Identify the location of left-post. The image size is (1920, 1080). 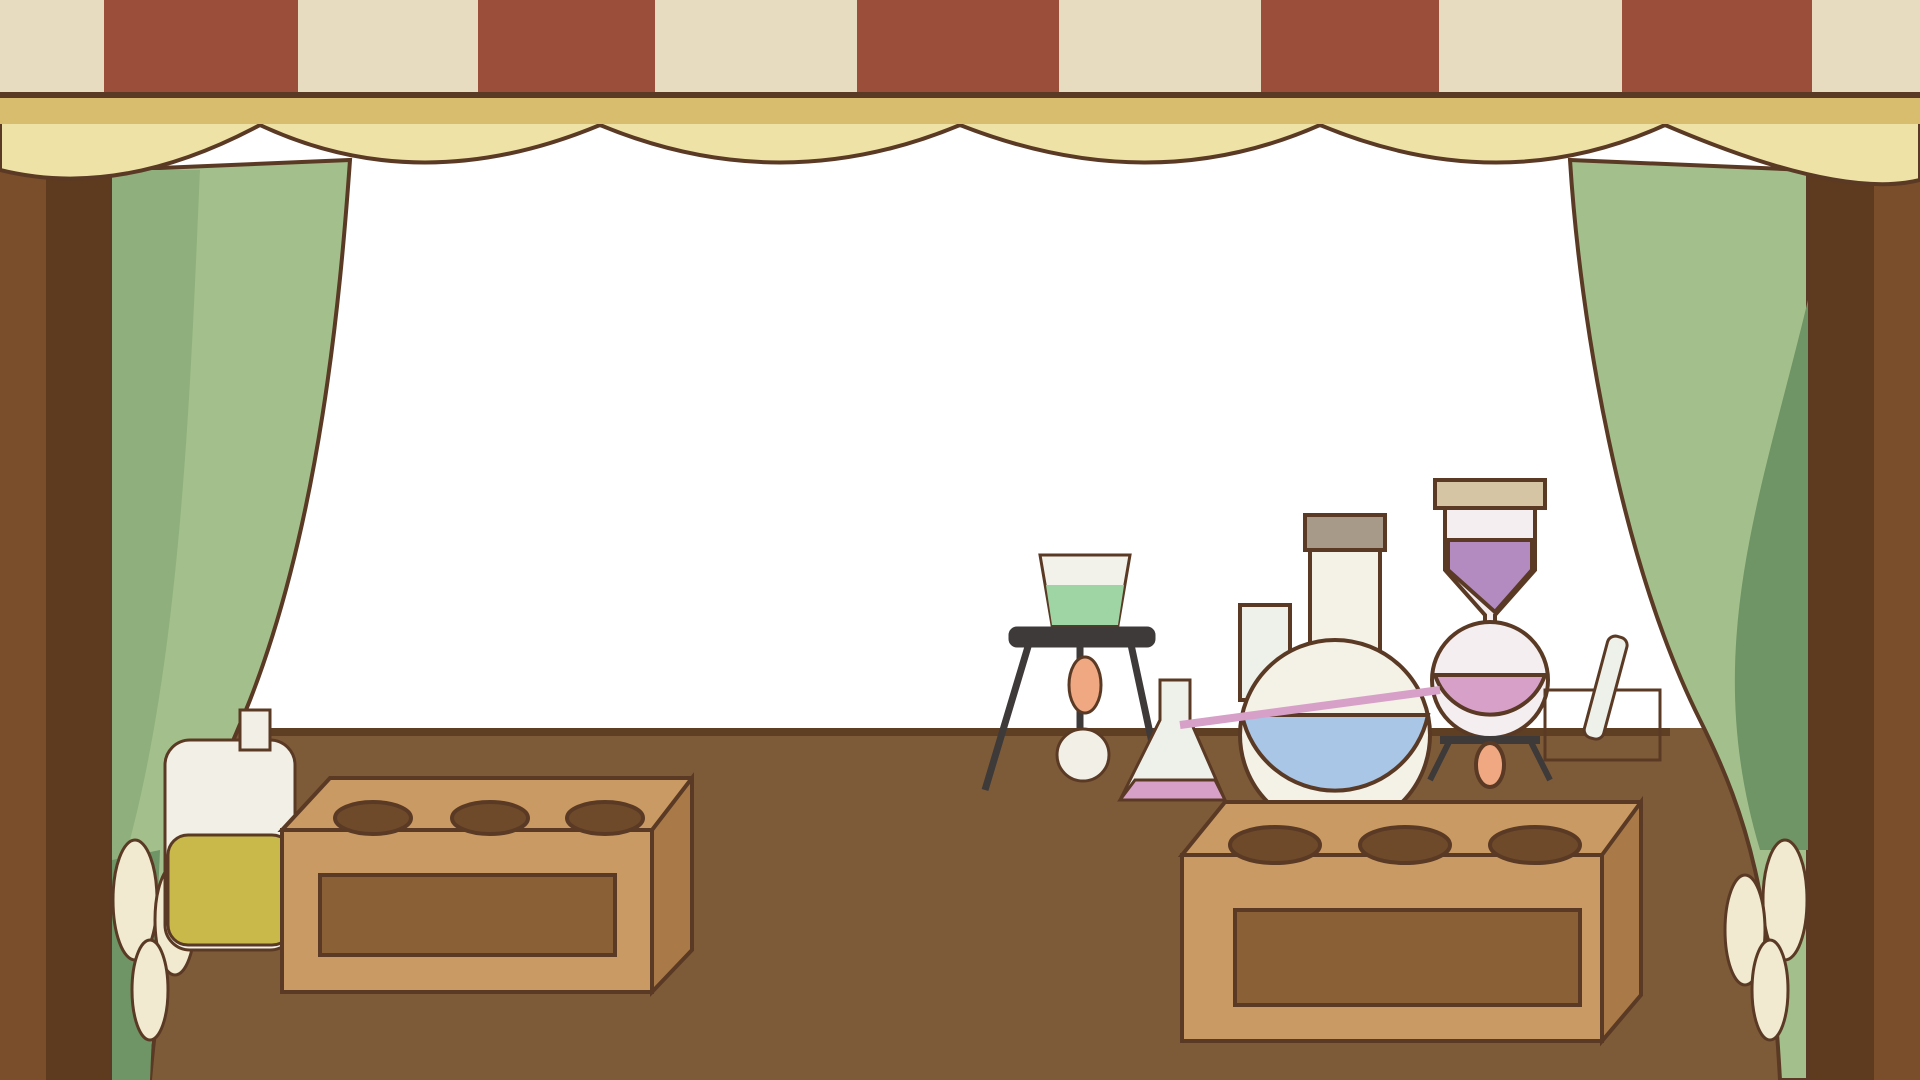
(56, 625).